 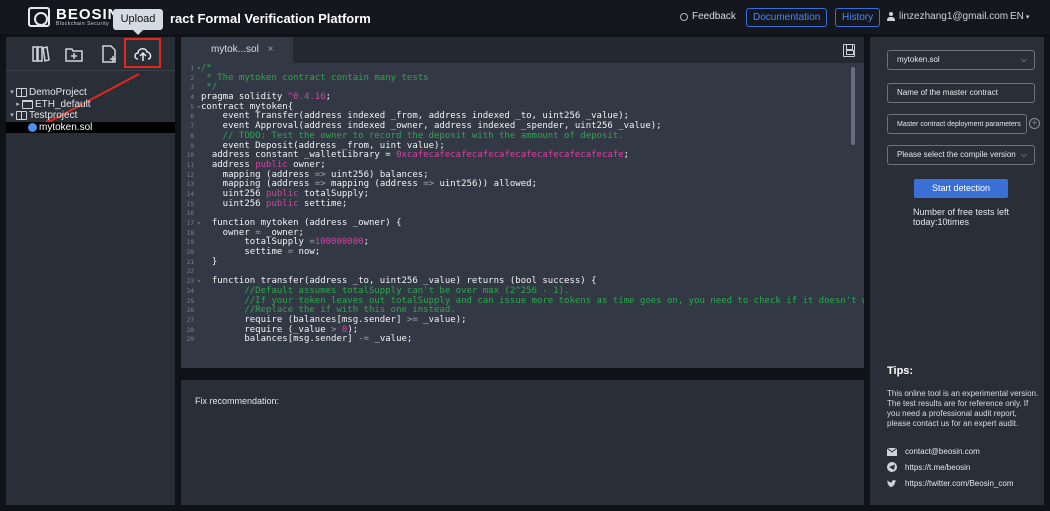 What do you see at coordinates (90, 127) in the screenshot?
I see `tree-item: mytoken.sol` at bounding box center [90, 127].